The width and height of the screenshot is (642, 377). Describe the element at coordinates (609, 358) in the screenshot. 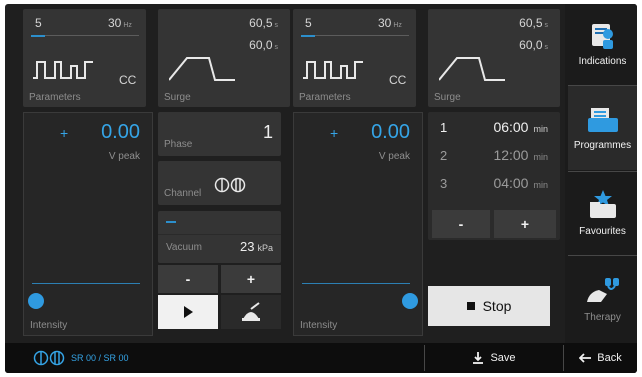

I see `back-button-label: Back` at that location.